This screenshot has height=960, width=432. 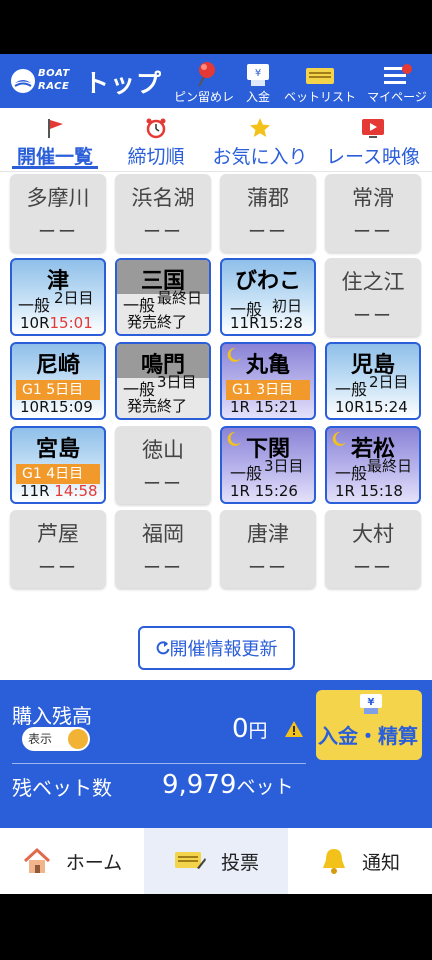 What do you see at coordinates (58, 198) in the screenshot?
I see `venue-name: 多摩川` at bounding box center [58, 198].